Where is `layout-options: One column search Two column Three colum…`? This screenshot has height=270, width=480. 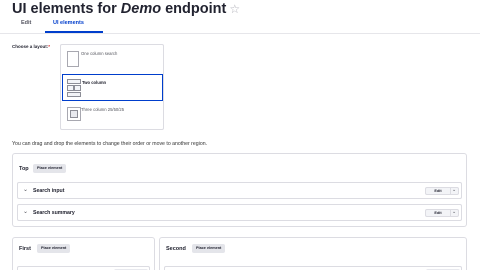
layout-options: One column search Two column Three colum… is located at coordinates (112, 87).